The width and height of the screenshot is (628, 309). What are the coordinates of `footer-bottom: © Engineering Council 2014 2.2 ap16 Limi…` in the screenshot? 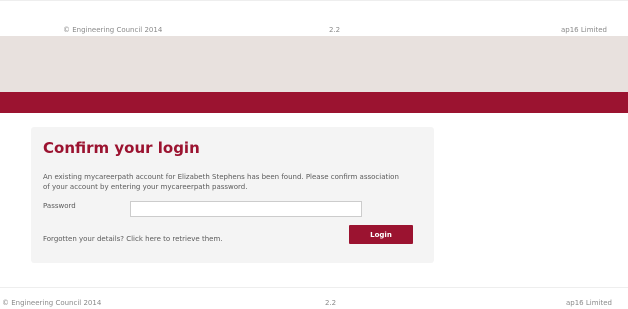 It's located at (314, 298).